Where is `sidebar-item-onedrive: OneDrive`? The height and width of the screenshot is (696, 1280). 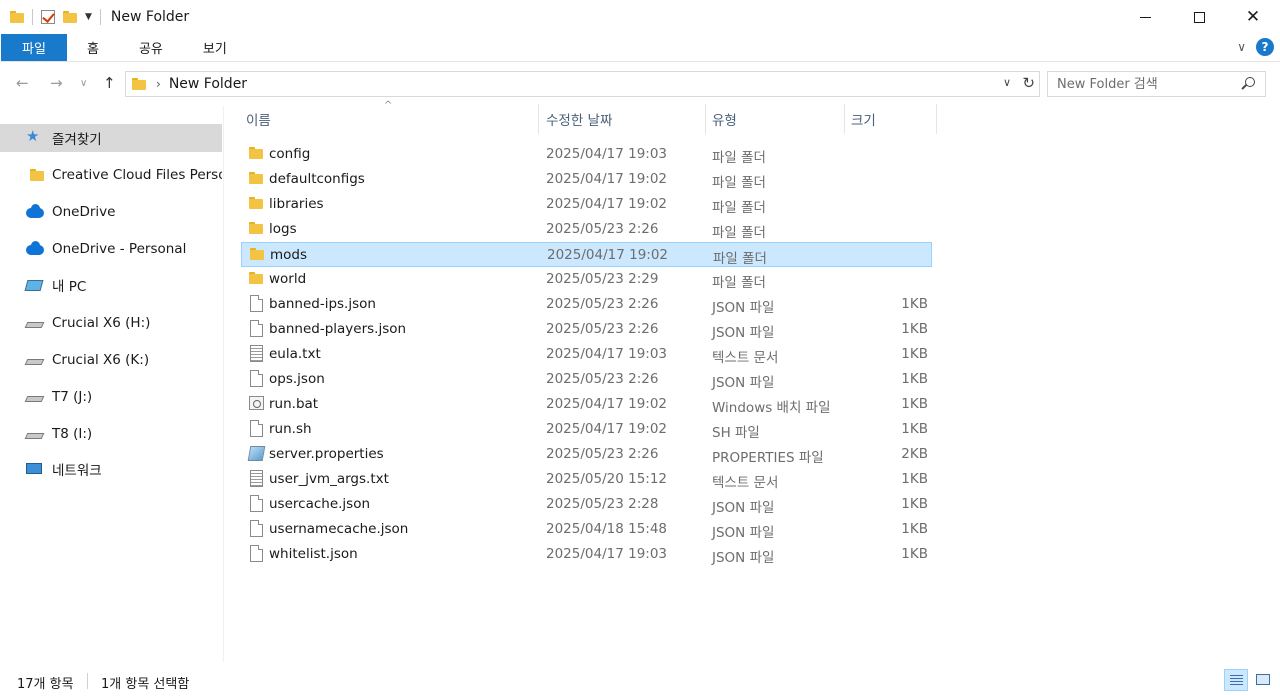
sidebar-item-onedrive: OneDrive is located at coordinates (111, 212).